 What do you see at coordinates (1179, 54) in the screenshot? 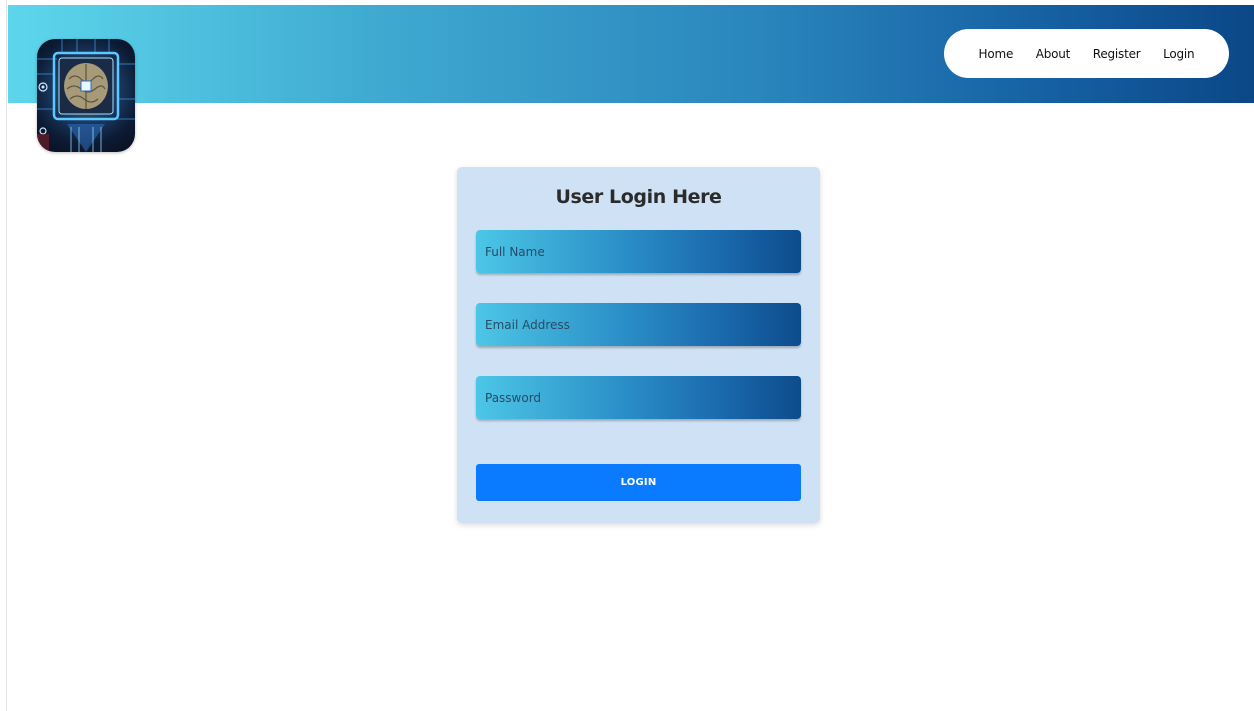
I see `nav-login-link: Login` at bounding box center [1179, 54].